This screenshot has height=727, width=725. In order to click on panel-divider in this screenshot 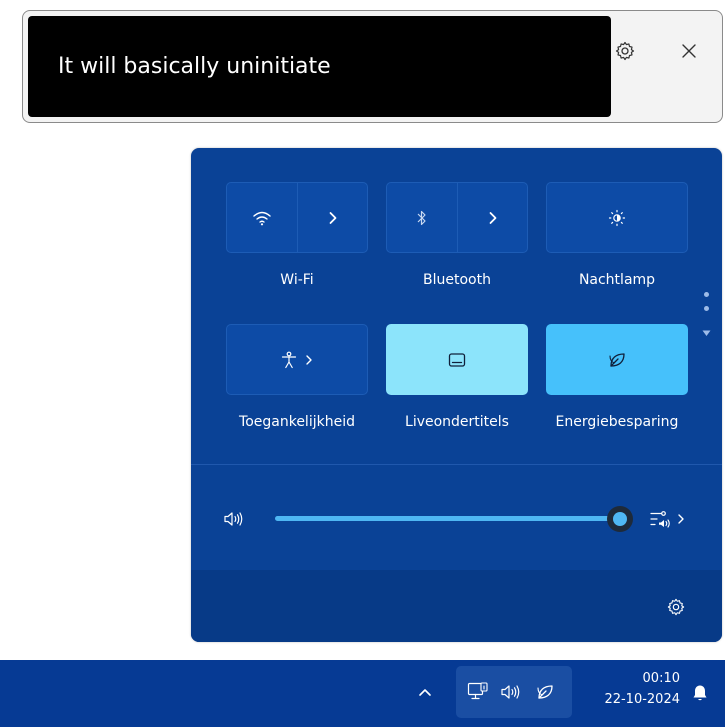, I will do `click(456, 464)`.